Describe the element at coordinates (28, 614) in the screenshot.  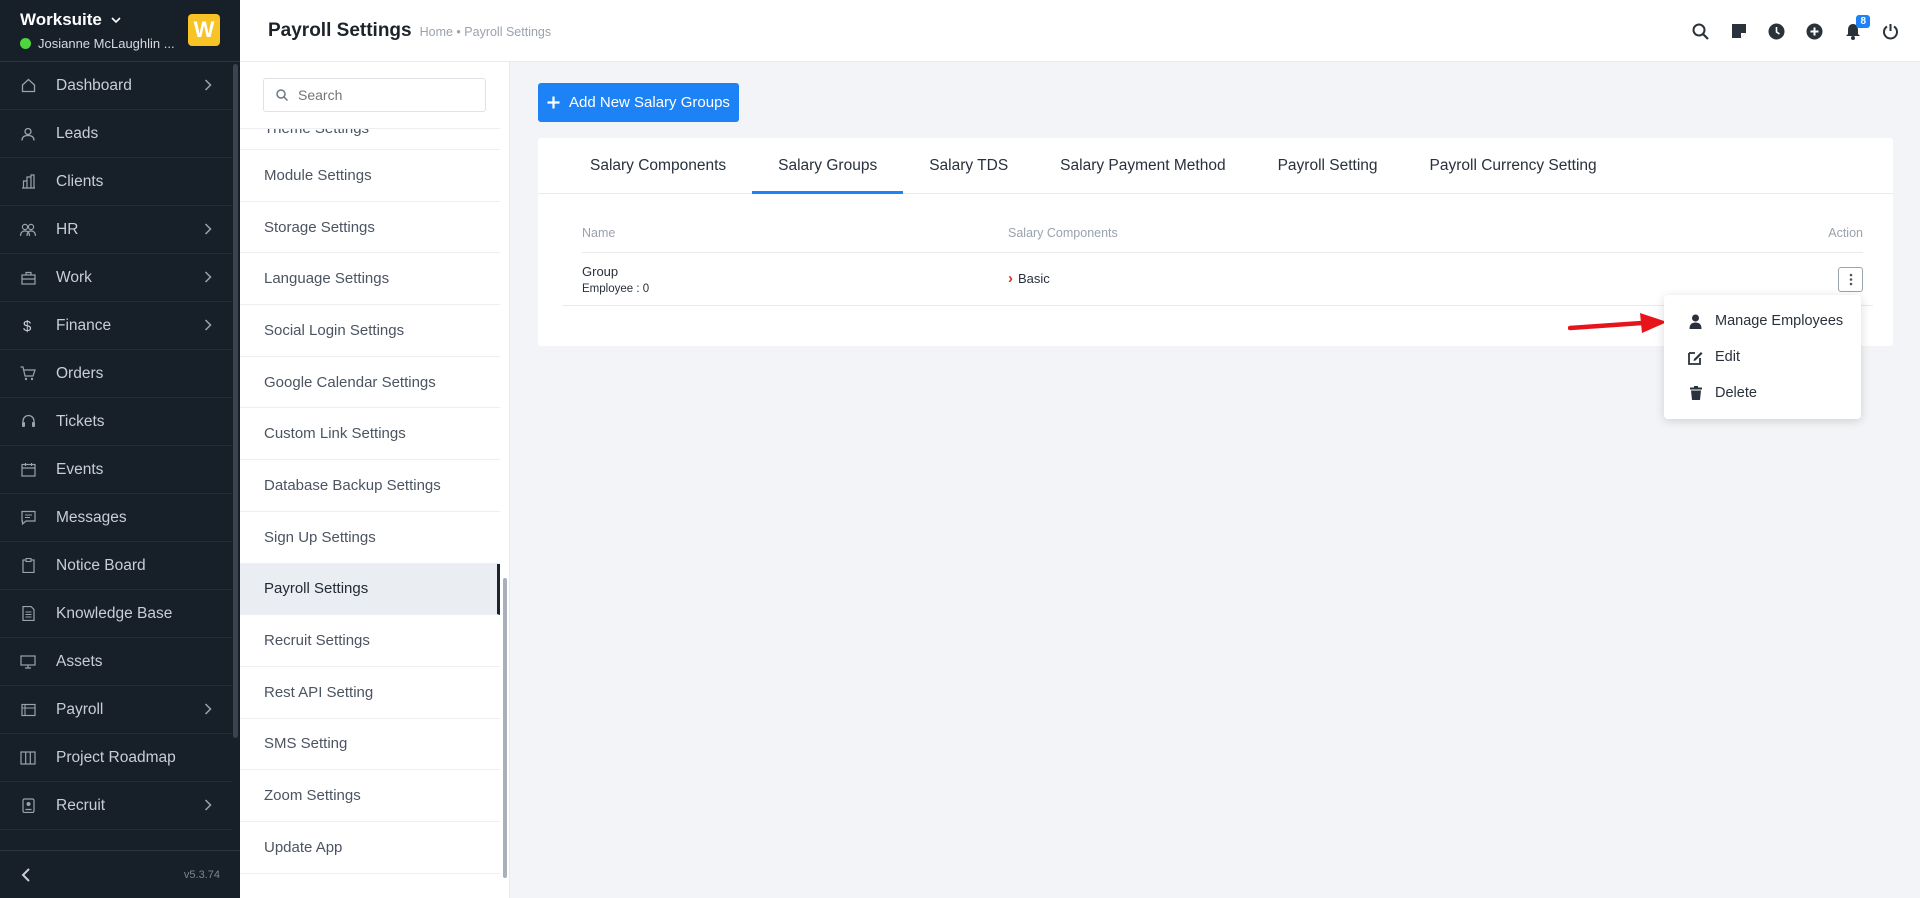
I see `document-icon` at that location.